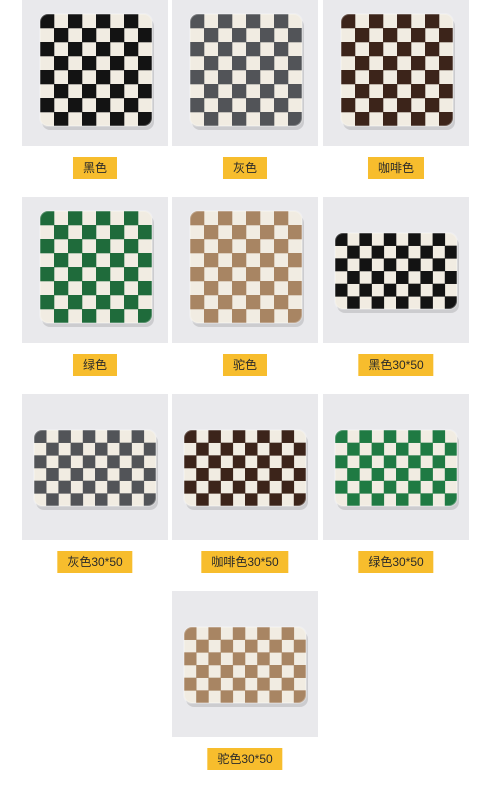  What do you see at coordinates (95, 168) in the screenshot?
I see `product-color-label: 黑色` at bounding box center [95, 168].